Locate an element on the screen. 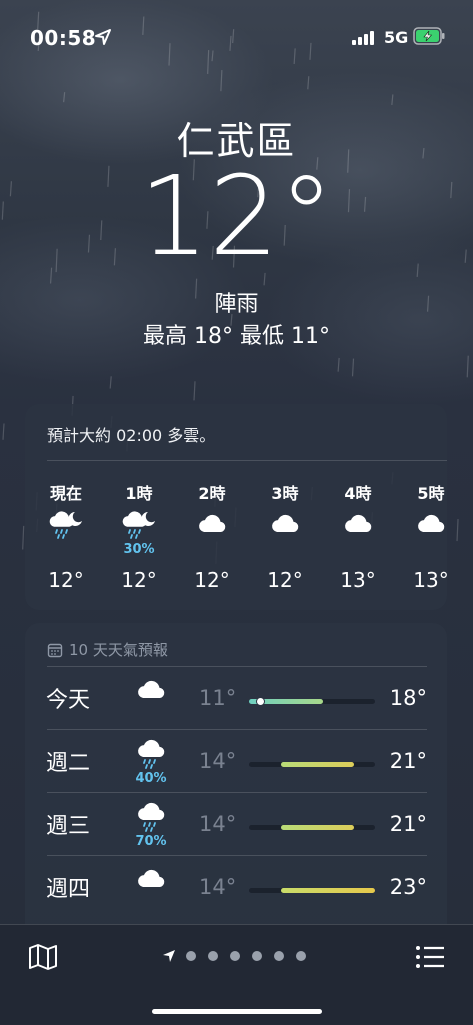 This screenshot has width=473, height=1025. battery-charging-icon is located at coordinates (429, 36).